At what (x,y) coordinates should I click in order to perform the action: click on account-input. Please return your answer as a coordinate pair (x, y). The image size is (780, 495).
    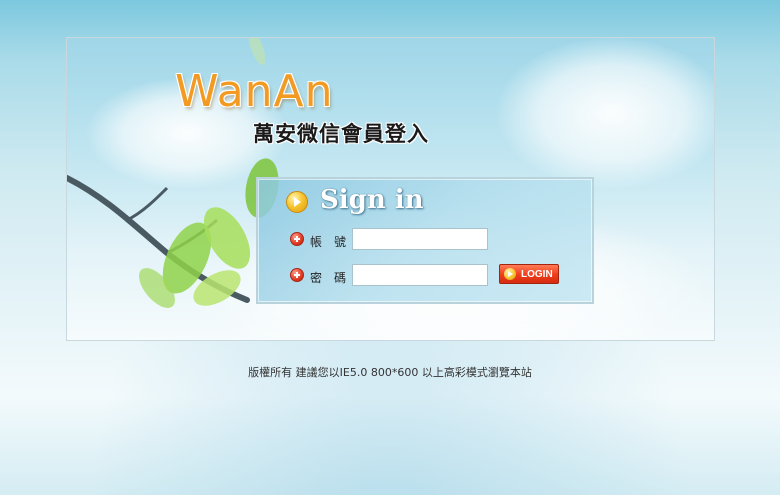
    Looking at the image, I should click on (420, 239).